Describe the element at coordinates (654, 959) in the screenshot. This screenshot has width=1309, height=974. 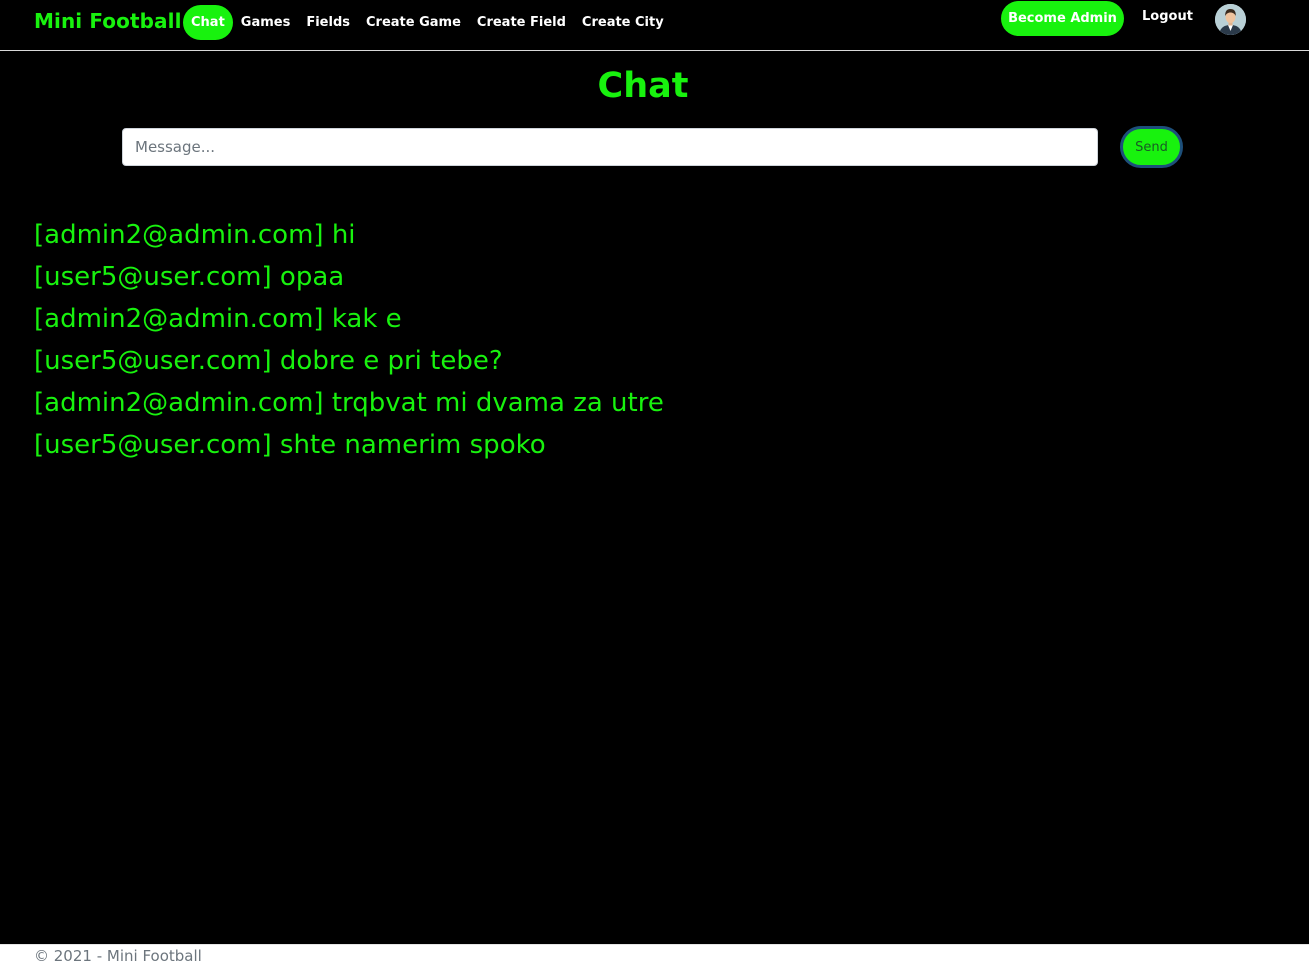
I see `footer: © 2021 - Mini Football` at that location.